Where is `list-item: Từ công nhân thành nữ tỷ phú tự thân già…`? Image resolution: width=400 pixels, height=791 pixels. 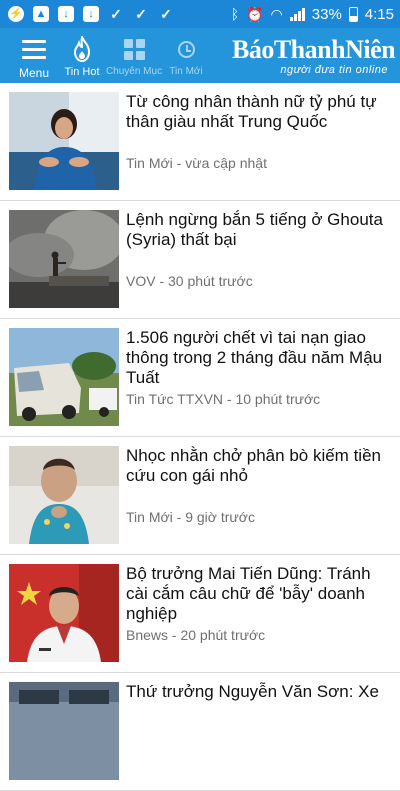 list-item: Từ công nhân thành nữ tỷ phú tự thân già… is located at coordinates (200, 142).